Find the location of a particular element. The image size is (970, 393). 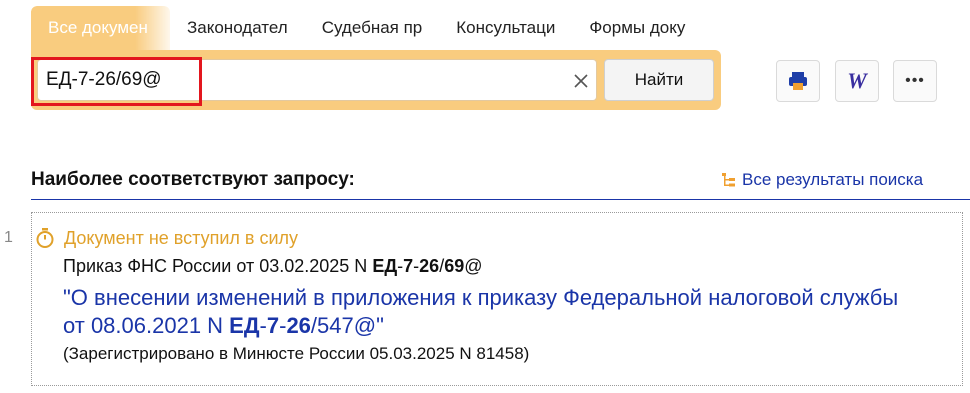

tab-document-forms: Формы доку is located at coordinates (637, 28).